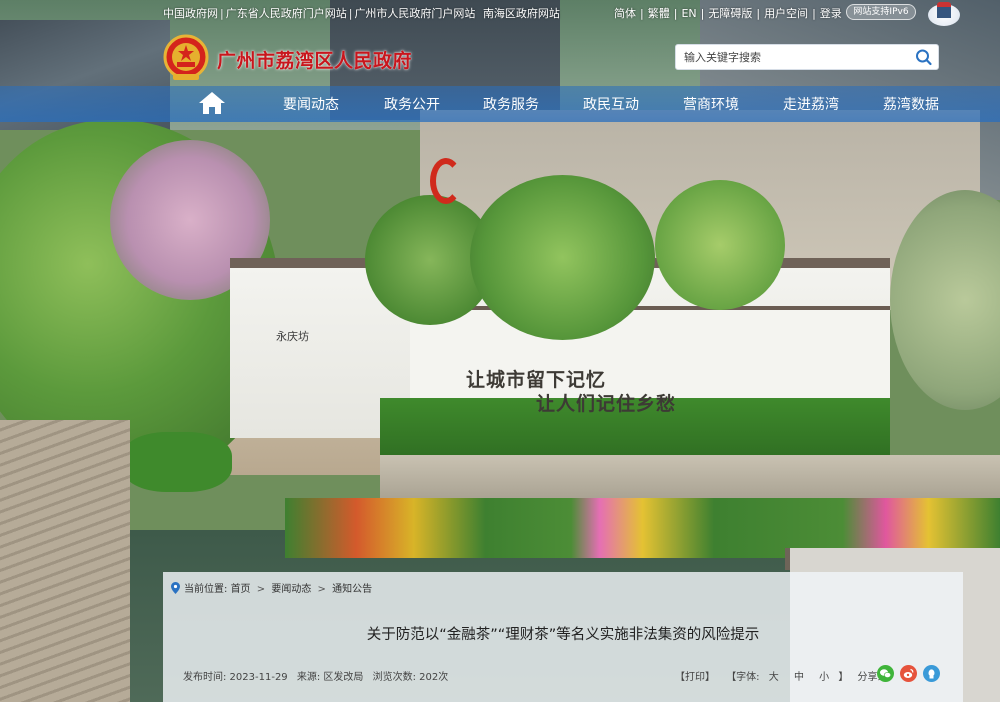  Describe the element at coordinates (695, 677) in the screenshot. I see `print-button: 【打印】` at that location.